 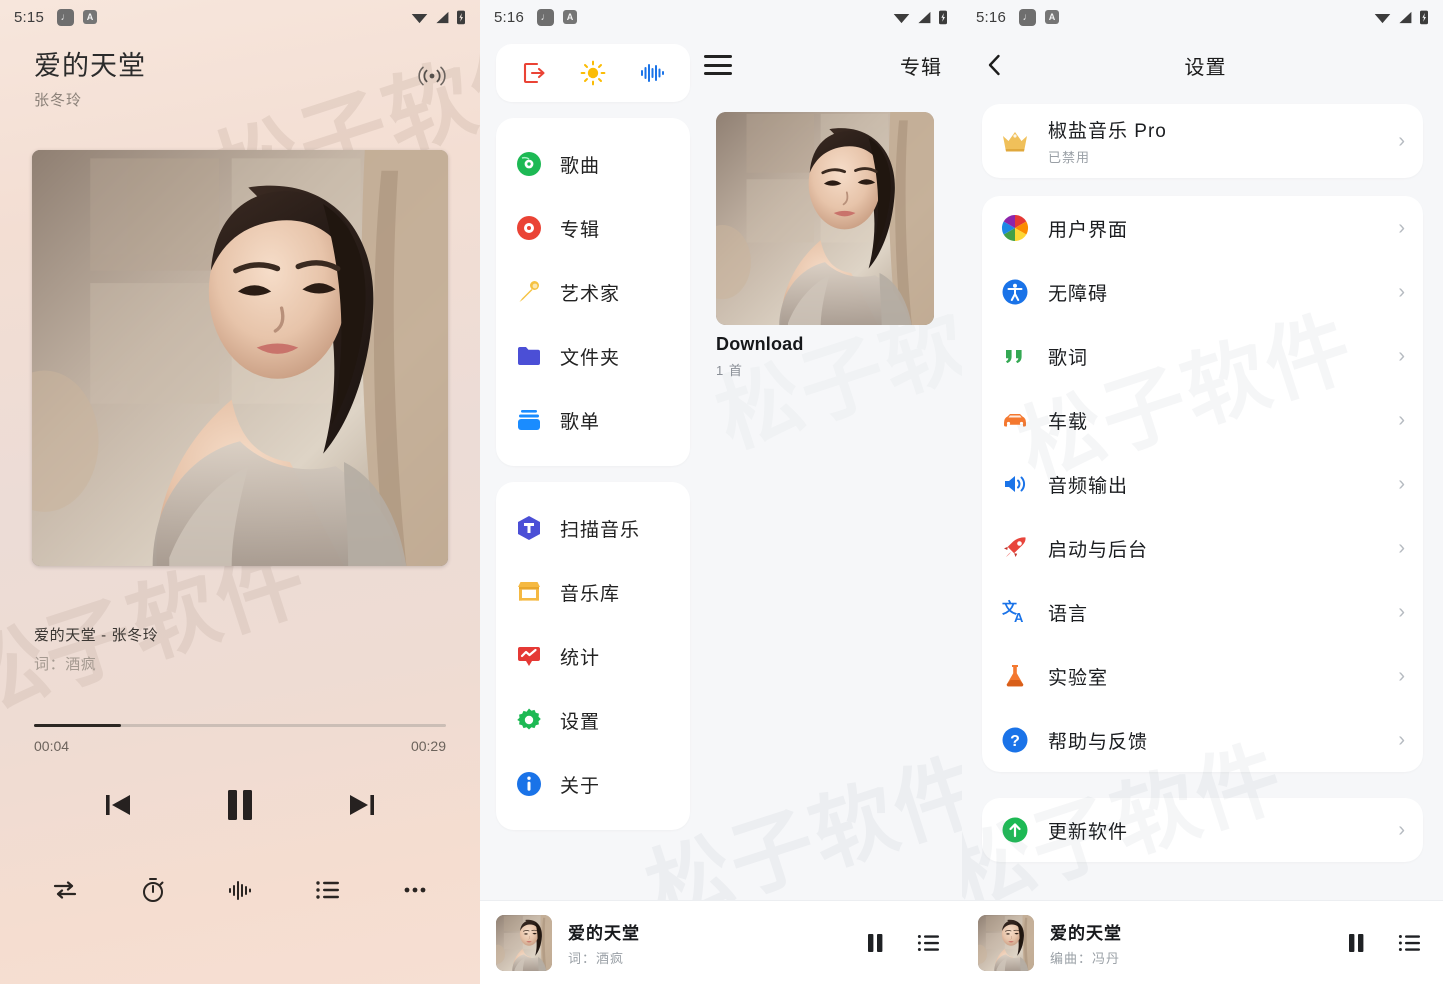 What do you see at coordinates (1405, 17) in the screenshot?
I see `signal-icon` at bounding box center [1405, 17].